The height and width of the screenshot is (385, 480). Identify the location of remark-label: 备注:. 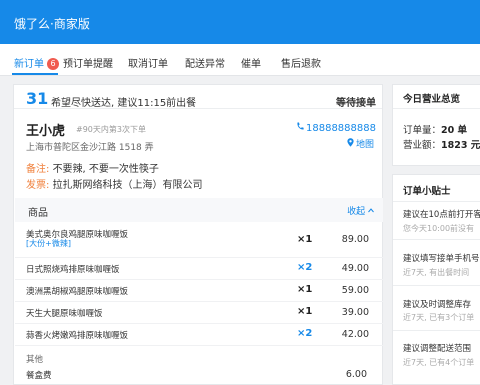
(38, 169).